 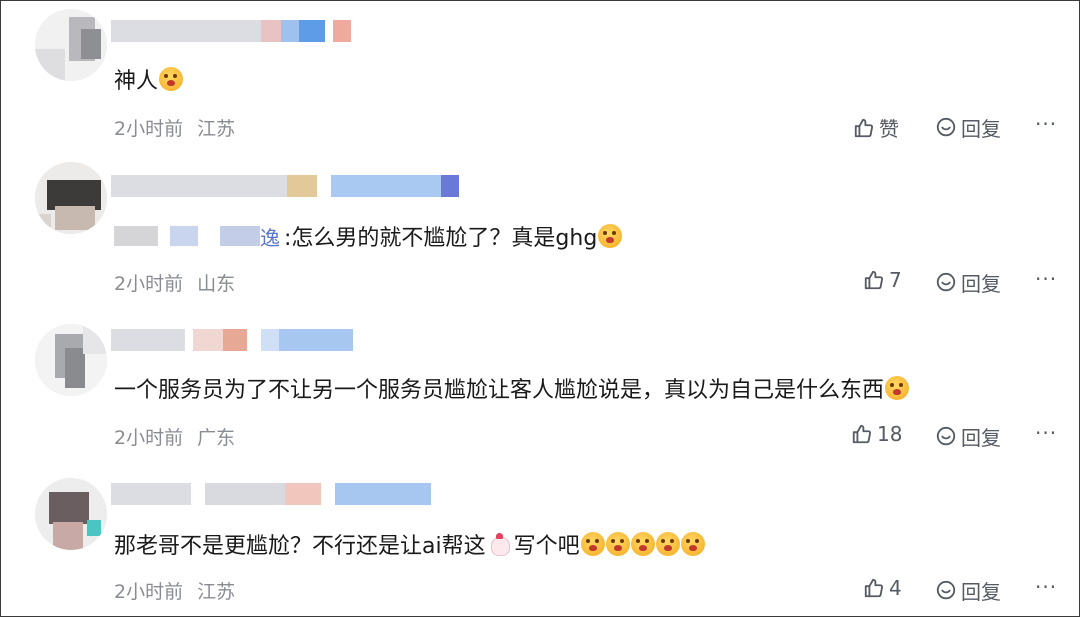 I want to click on chicken-emoji-icon, so click(x=500, y=544).